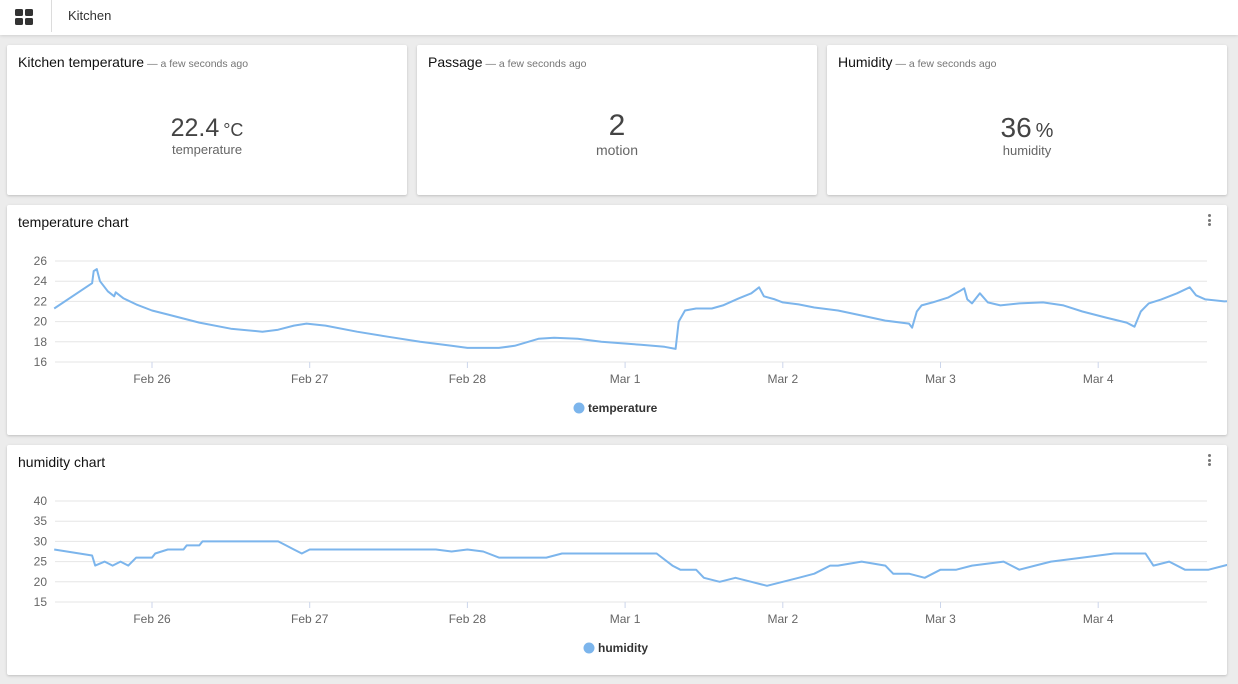 Image resolution: width=1238 pixels, height=684 pixels. I want to click on dashboard-grid-icon, so click(24, 17).